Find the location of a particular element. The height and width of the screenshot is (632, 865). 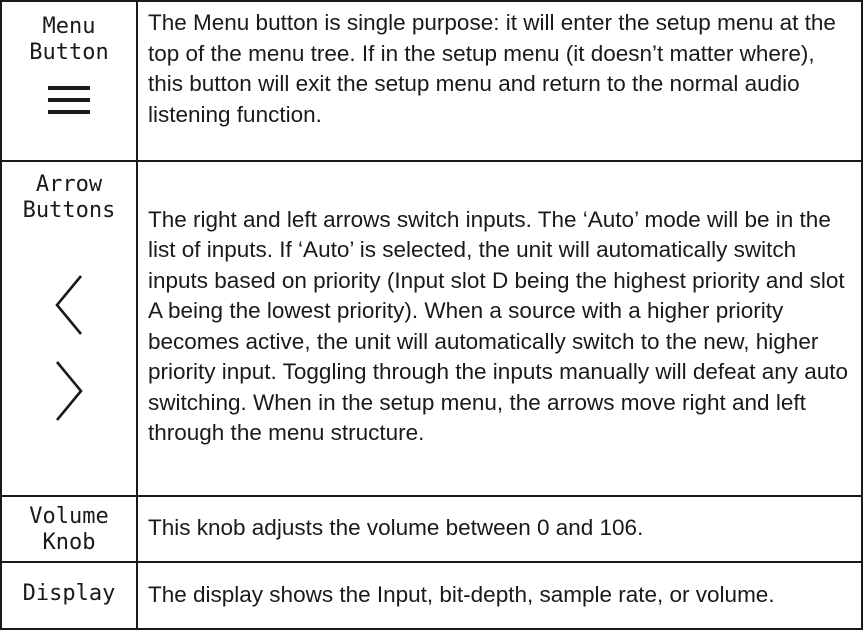

volume-knob-label-cell: Volume Knob is located at coordinates (70, 530).